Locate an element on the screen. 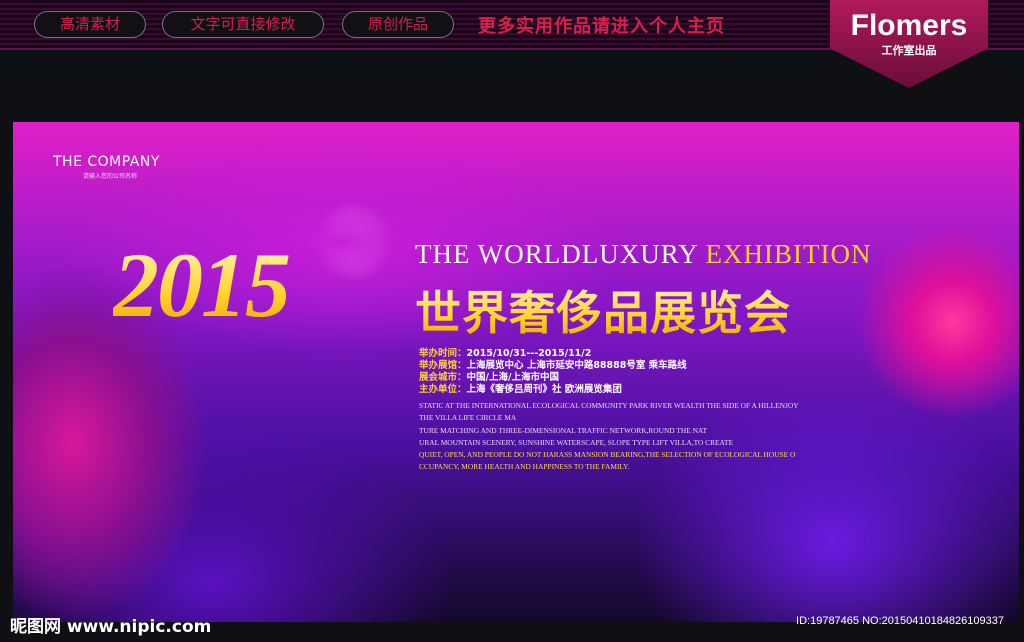  info-row: 举办展馆：上海展览中心 上海市延安中路88888号室 乘车路线 is located at coordinates (553, 366).